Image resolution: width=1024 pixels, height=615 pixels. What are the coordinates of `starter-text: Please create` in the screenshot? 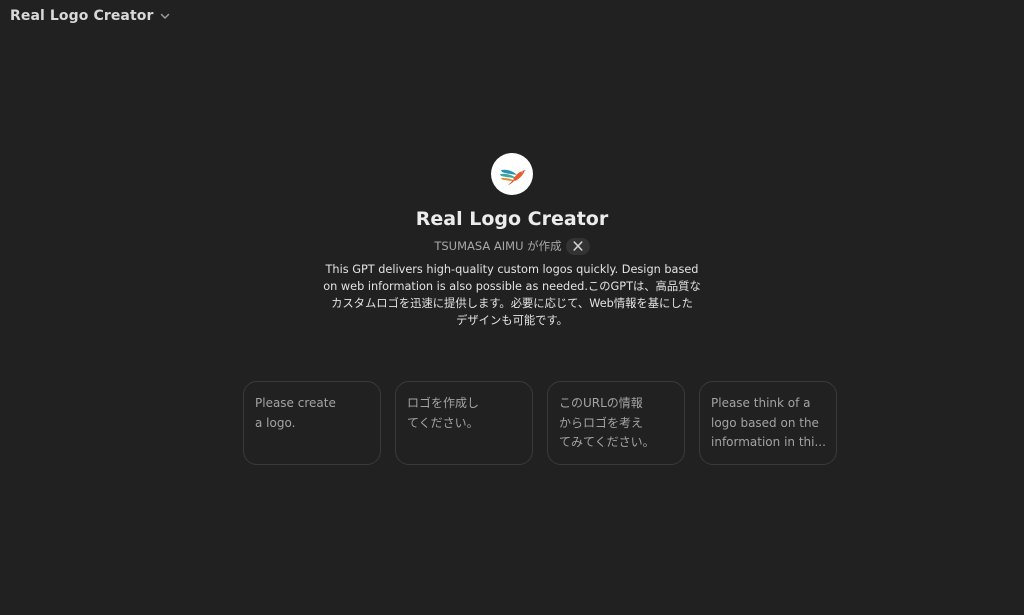 It's located at (295, 403).